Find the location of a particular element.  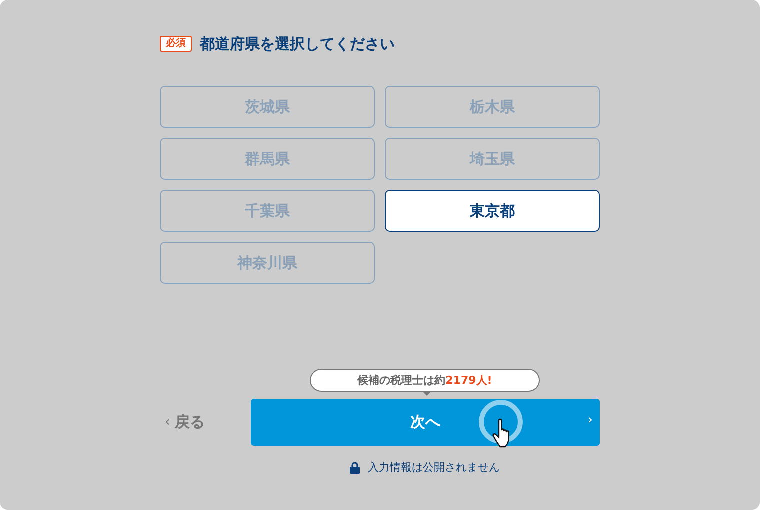

back-link: ‹ 戻る is located at coordinates (205, 422).